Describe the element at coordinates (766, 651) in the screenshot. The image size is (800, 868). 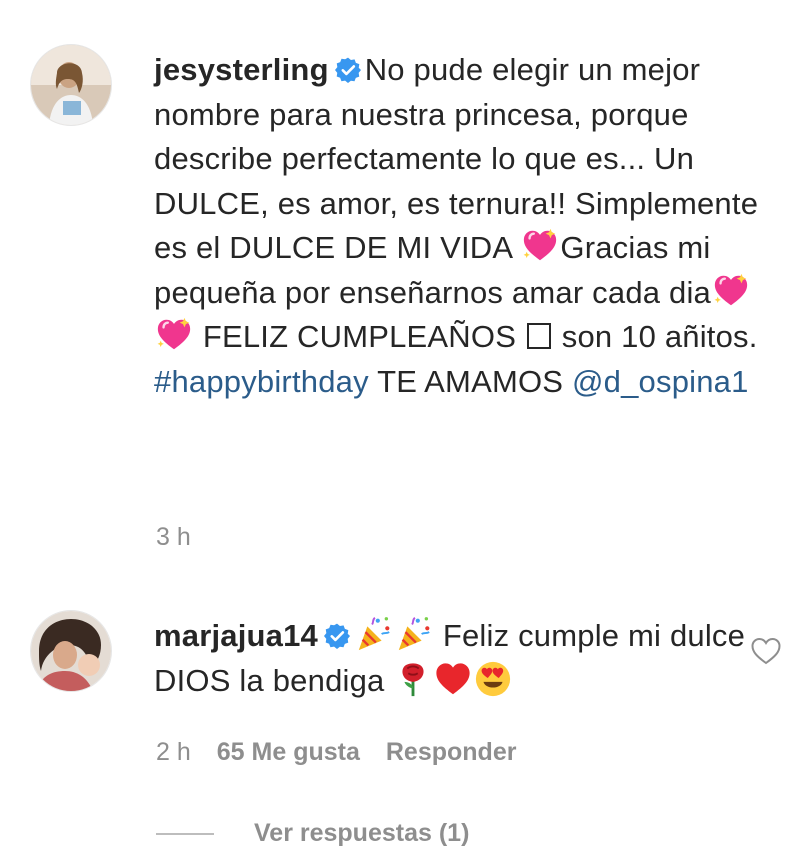
I see `heart-outline-icon` at that location.